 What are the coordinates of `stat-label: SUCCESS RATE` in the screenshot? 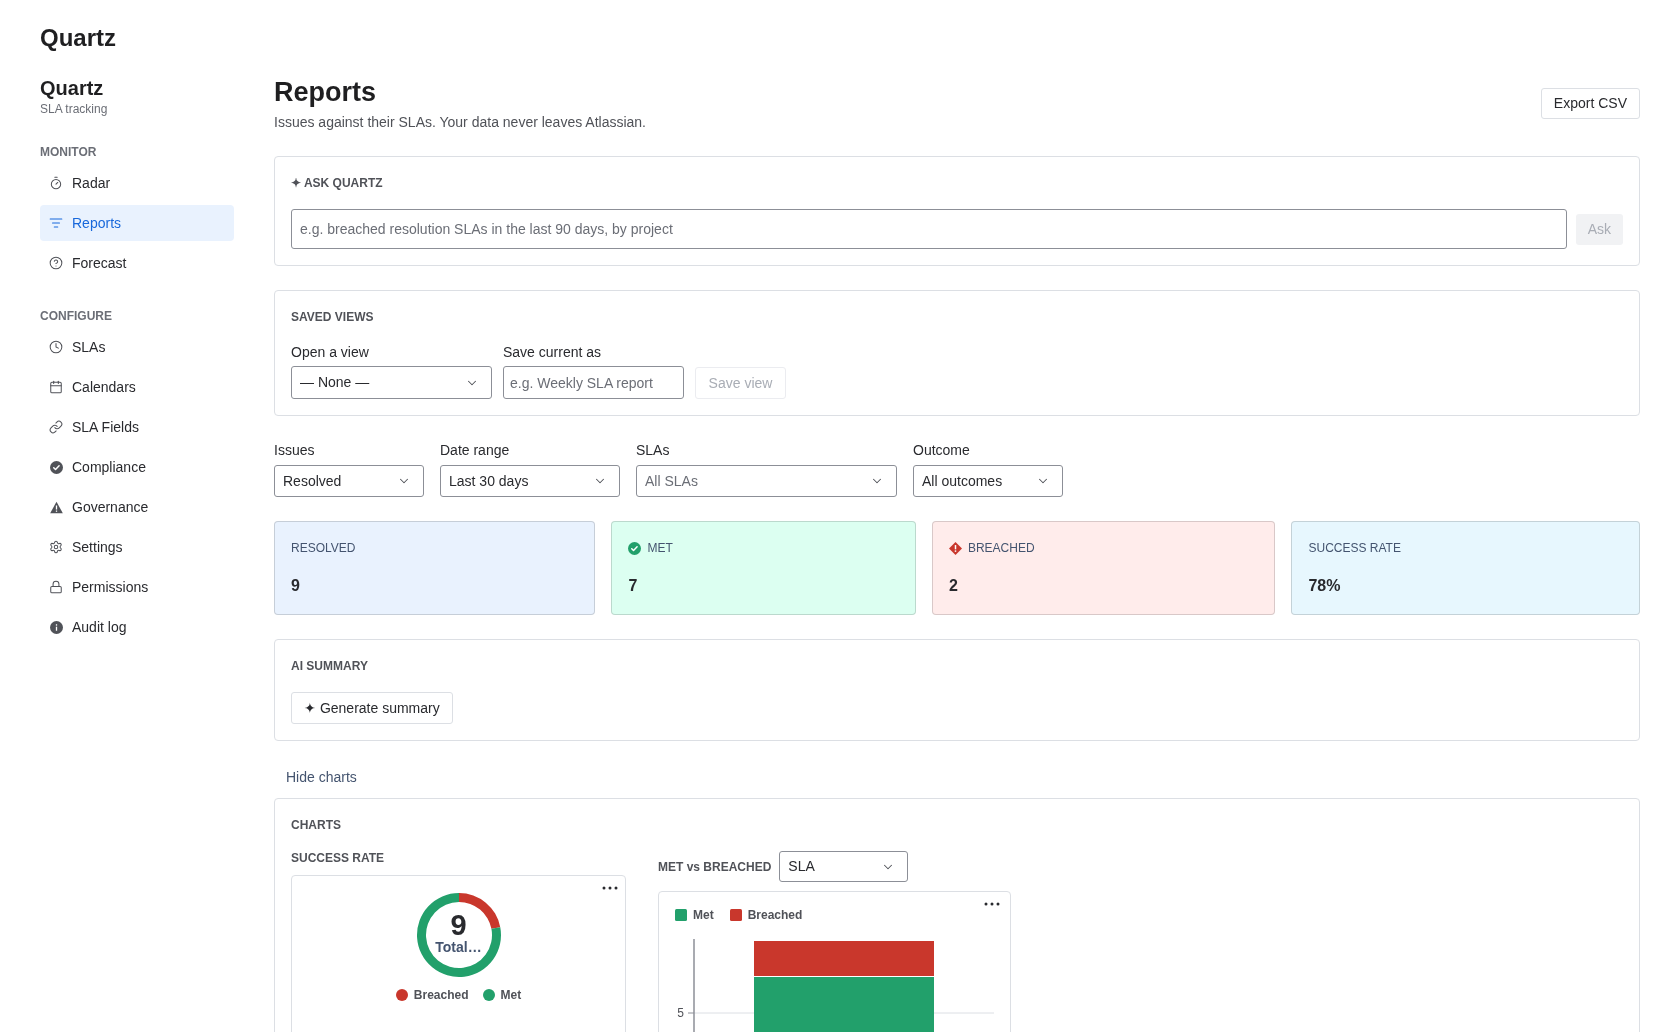 It's located at (1354, 548).